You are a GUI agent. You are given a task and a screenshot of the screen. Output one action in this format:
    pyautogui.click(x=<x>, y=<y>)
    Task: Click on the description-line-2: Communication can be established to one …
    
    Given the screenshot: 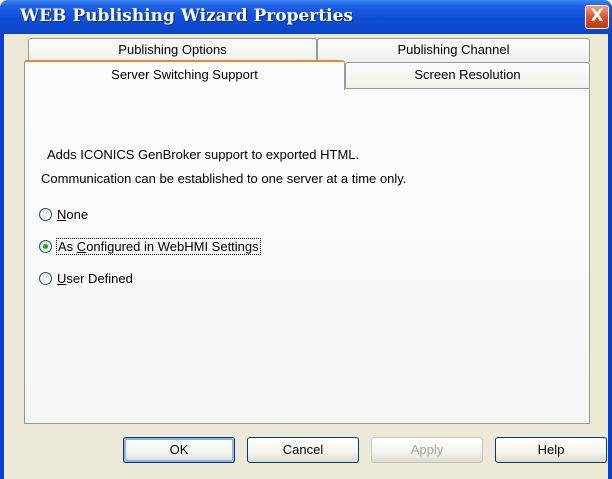 What is the action you would take?
    pyautogui.click(x=224, y=178)
    